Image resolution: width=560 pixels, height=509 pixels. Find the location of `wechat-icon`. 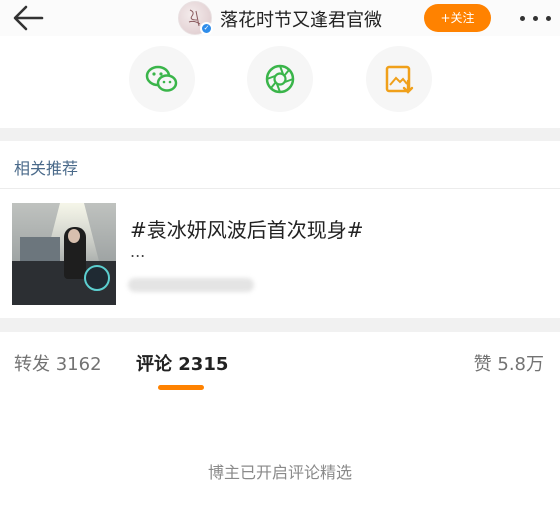

wechat-icon is located at coordinates (161, 78).